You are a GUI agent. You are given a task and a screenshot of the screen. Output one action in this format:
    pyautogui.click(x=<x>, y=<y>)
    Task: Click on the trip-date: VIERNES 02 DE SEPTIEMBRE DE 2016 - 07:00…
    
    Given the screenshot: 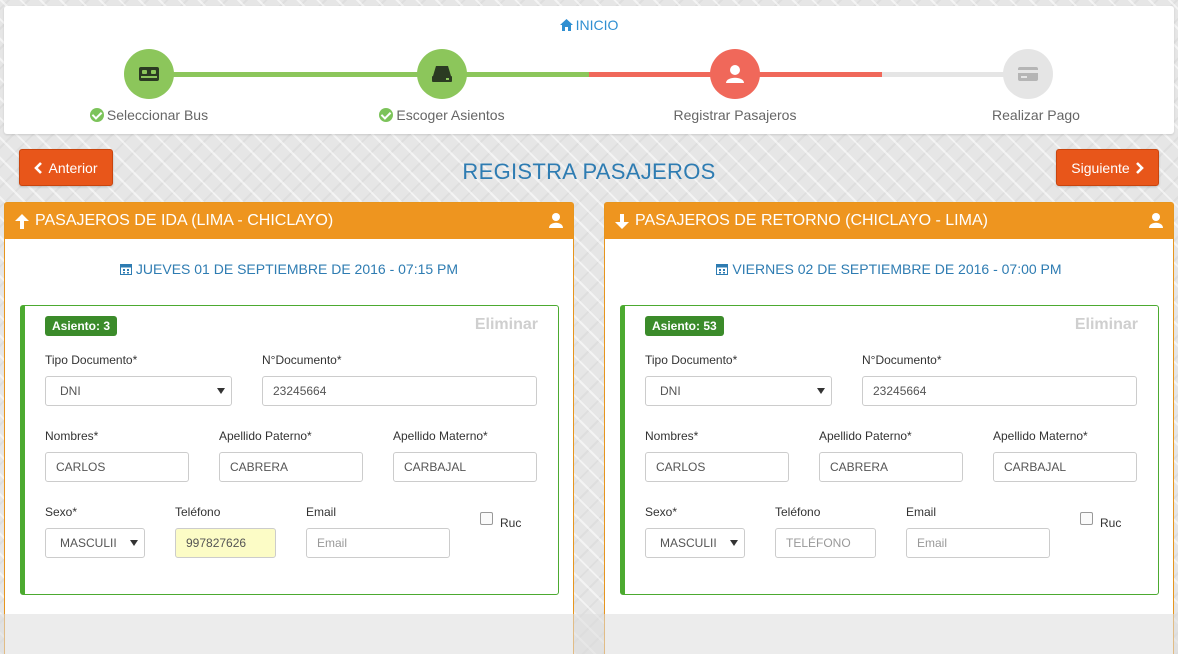 What is the action you would take?
    pyautogui.click(x=889, y=269)
    